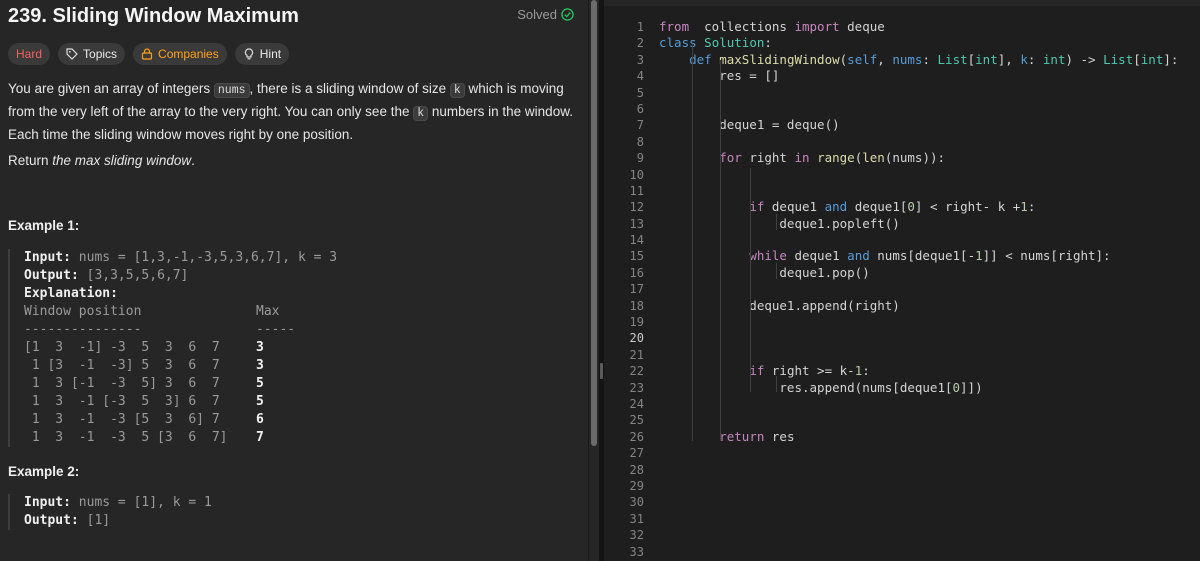  Describe the element at coordinates (640, 125) in the screenshot. I see `line-number: 7` at that location.